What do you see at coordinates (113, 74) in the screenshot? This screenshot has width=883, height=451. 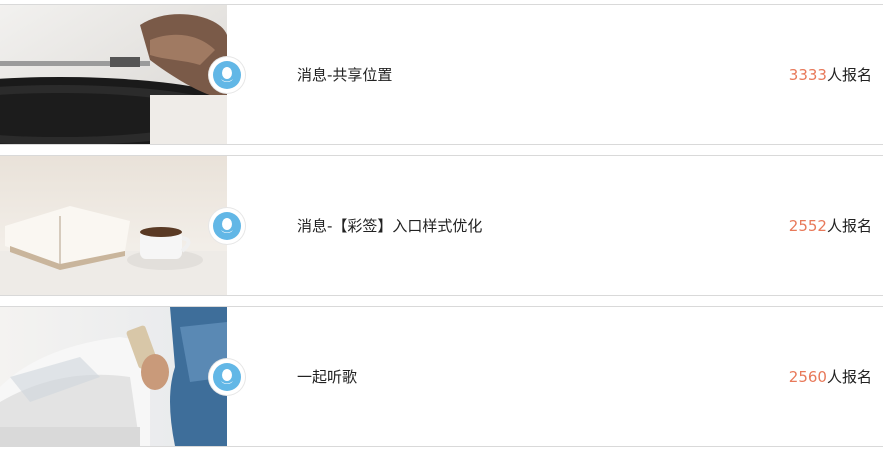 I see `record-player-photo` at bounding box center [113, 74].